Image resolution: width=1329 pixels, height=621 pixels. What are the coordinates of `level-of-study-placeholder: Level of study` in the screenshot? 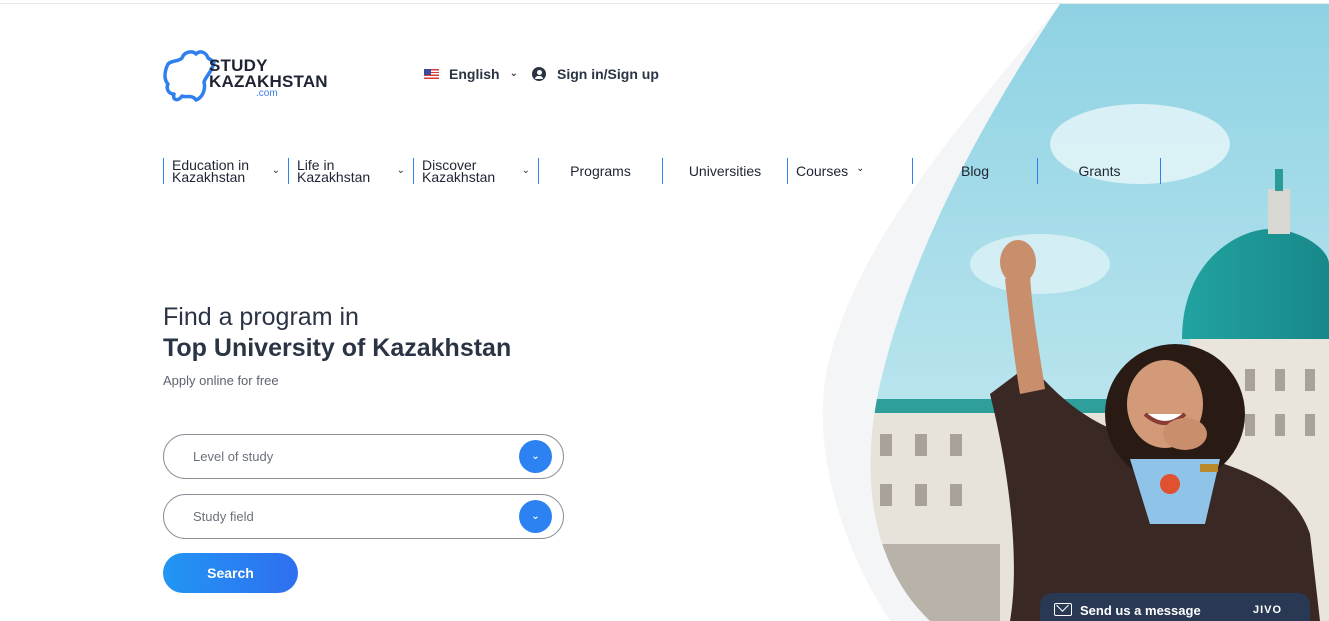 It's located at (233, 456).